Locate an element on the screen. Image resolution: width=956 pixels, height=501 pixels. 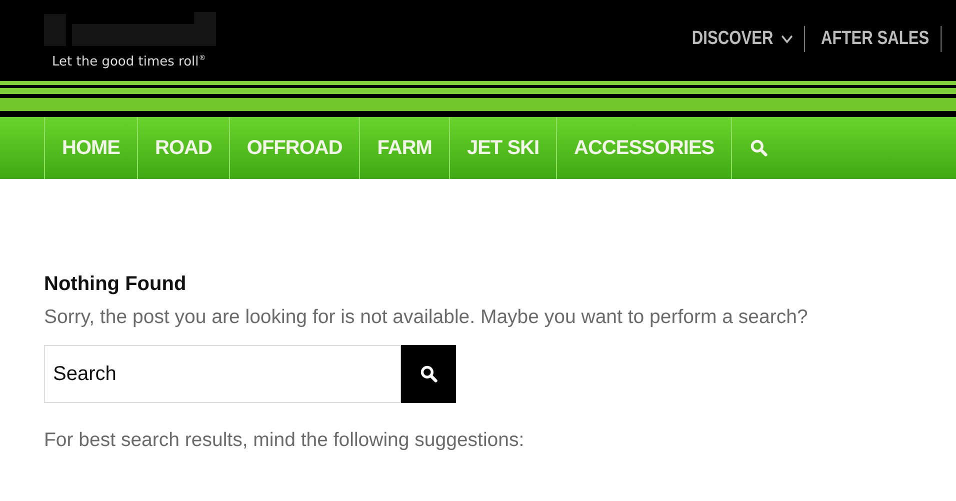
suggestions-text: For best search results, mind the following suggestions: is located at coordinates (285, 440).